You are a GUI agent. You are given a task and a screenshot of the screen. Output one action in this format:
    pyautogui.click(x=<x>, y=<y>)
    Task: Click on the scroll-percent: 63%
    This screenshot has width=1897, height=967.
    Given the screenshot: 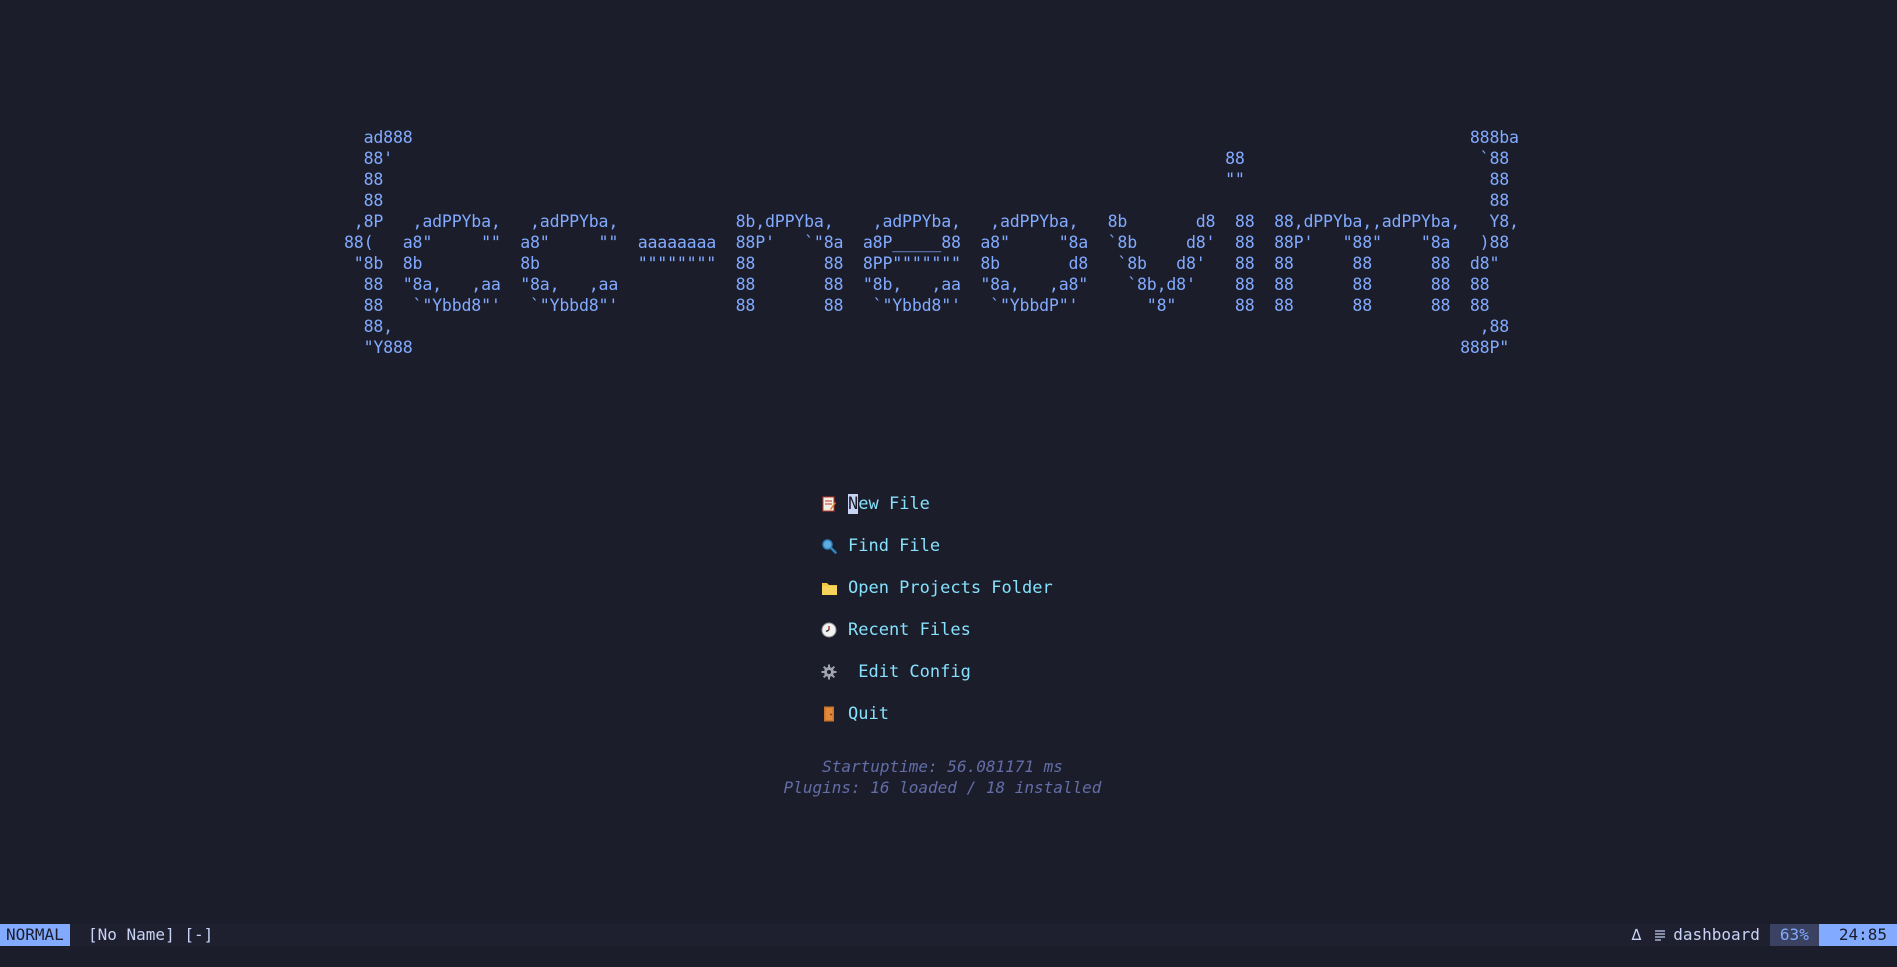 What is the action you would take?
    pyautogui.click(x=1794, y=935)
    